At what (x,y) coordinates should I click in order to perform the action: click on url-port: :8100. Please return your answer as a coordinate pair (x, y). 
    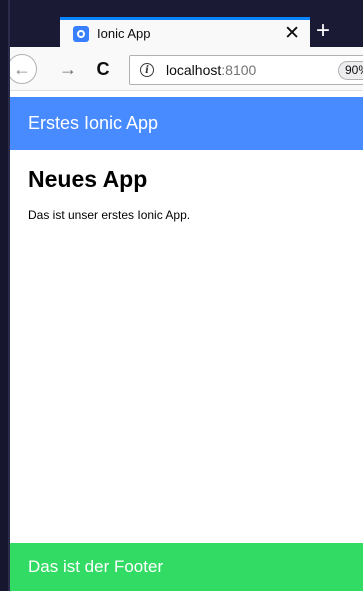
    Looking at the image, I should click on (239, 70).